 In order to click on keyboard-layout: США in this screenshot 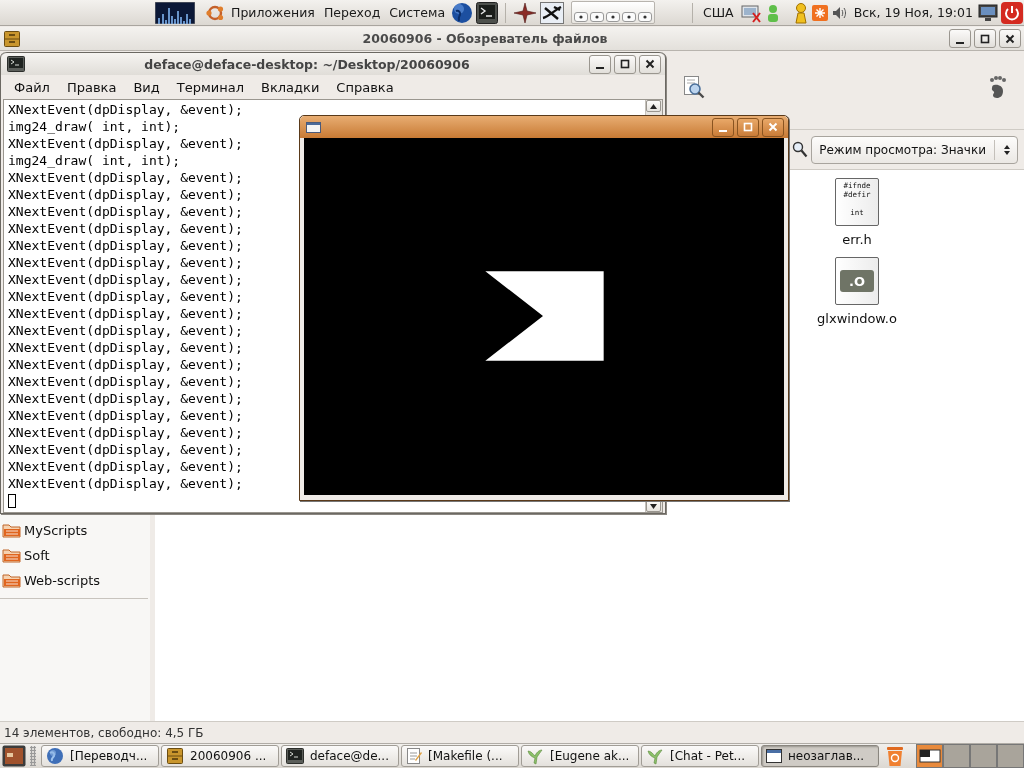, I will do `click(718, 12)`.